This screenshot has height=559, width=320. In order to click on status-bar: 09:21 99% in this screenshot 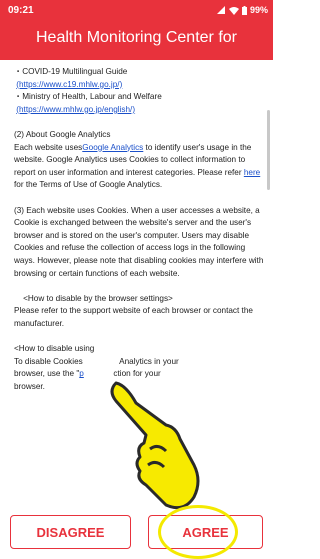, I will do `click(136, 11)`.